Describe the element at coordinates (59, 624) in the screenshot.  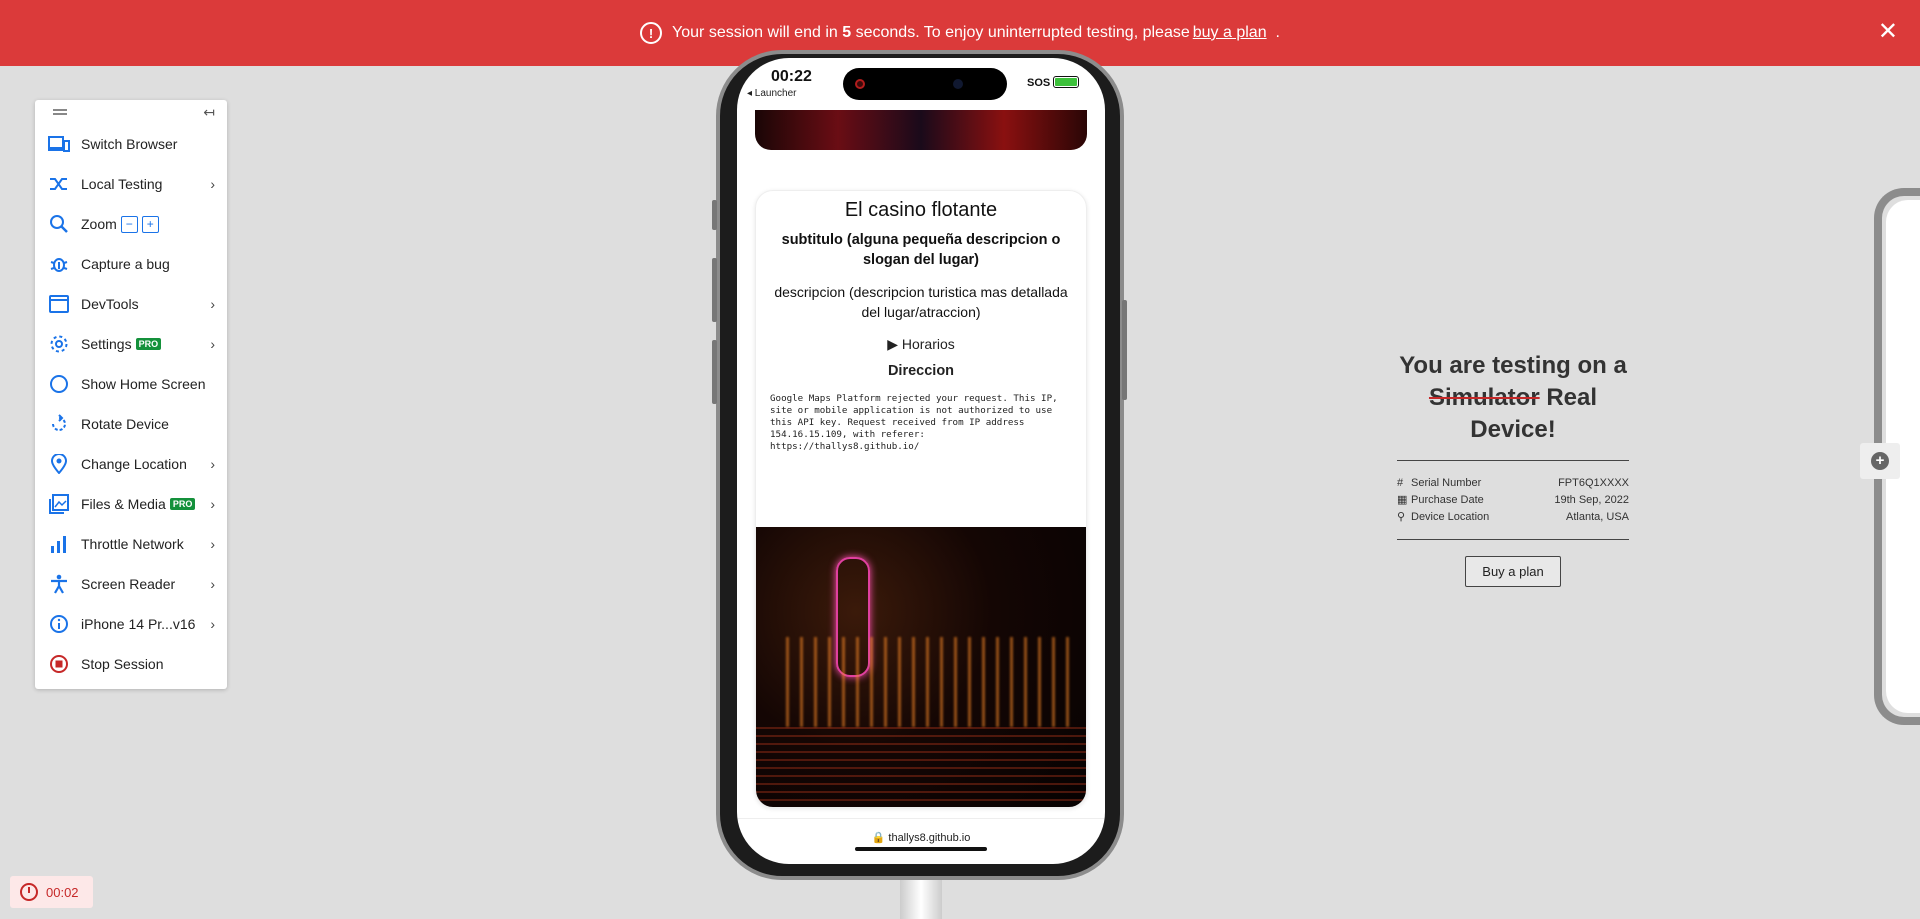
I see `info-icon` at that location.